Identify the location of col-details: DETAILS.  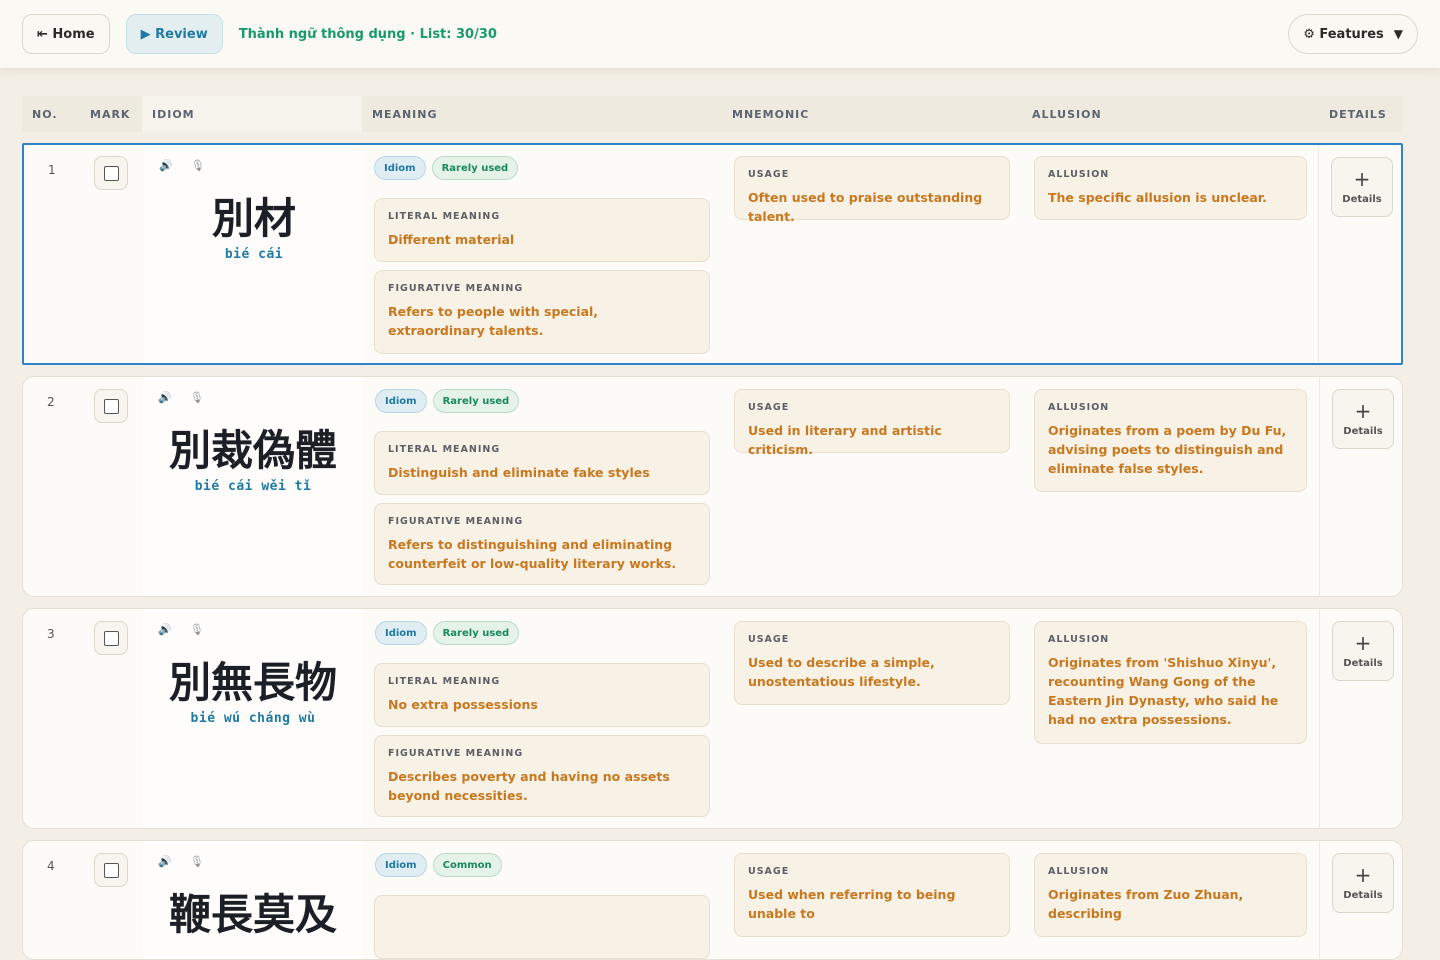
(1358, 114).